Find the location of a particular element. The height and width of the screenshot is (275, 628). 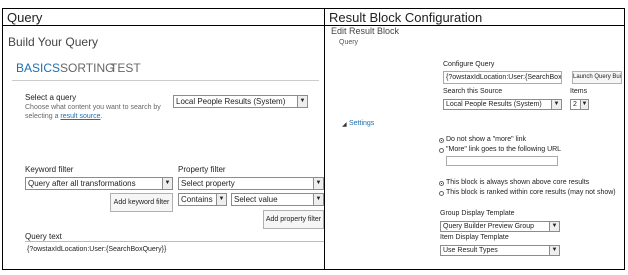

query-section-label: Query is located at coordinates (349, 42).